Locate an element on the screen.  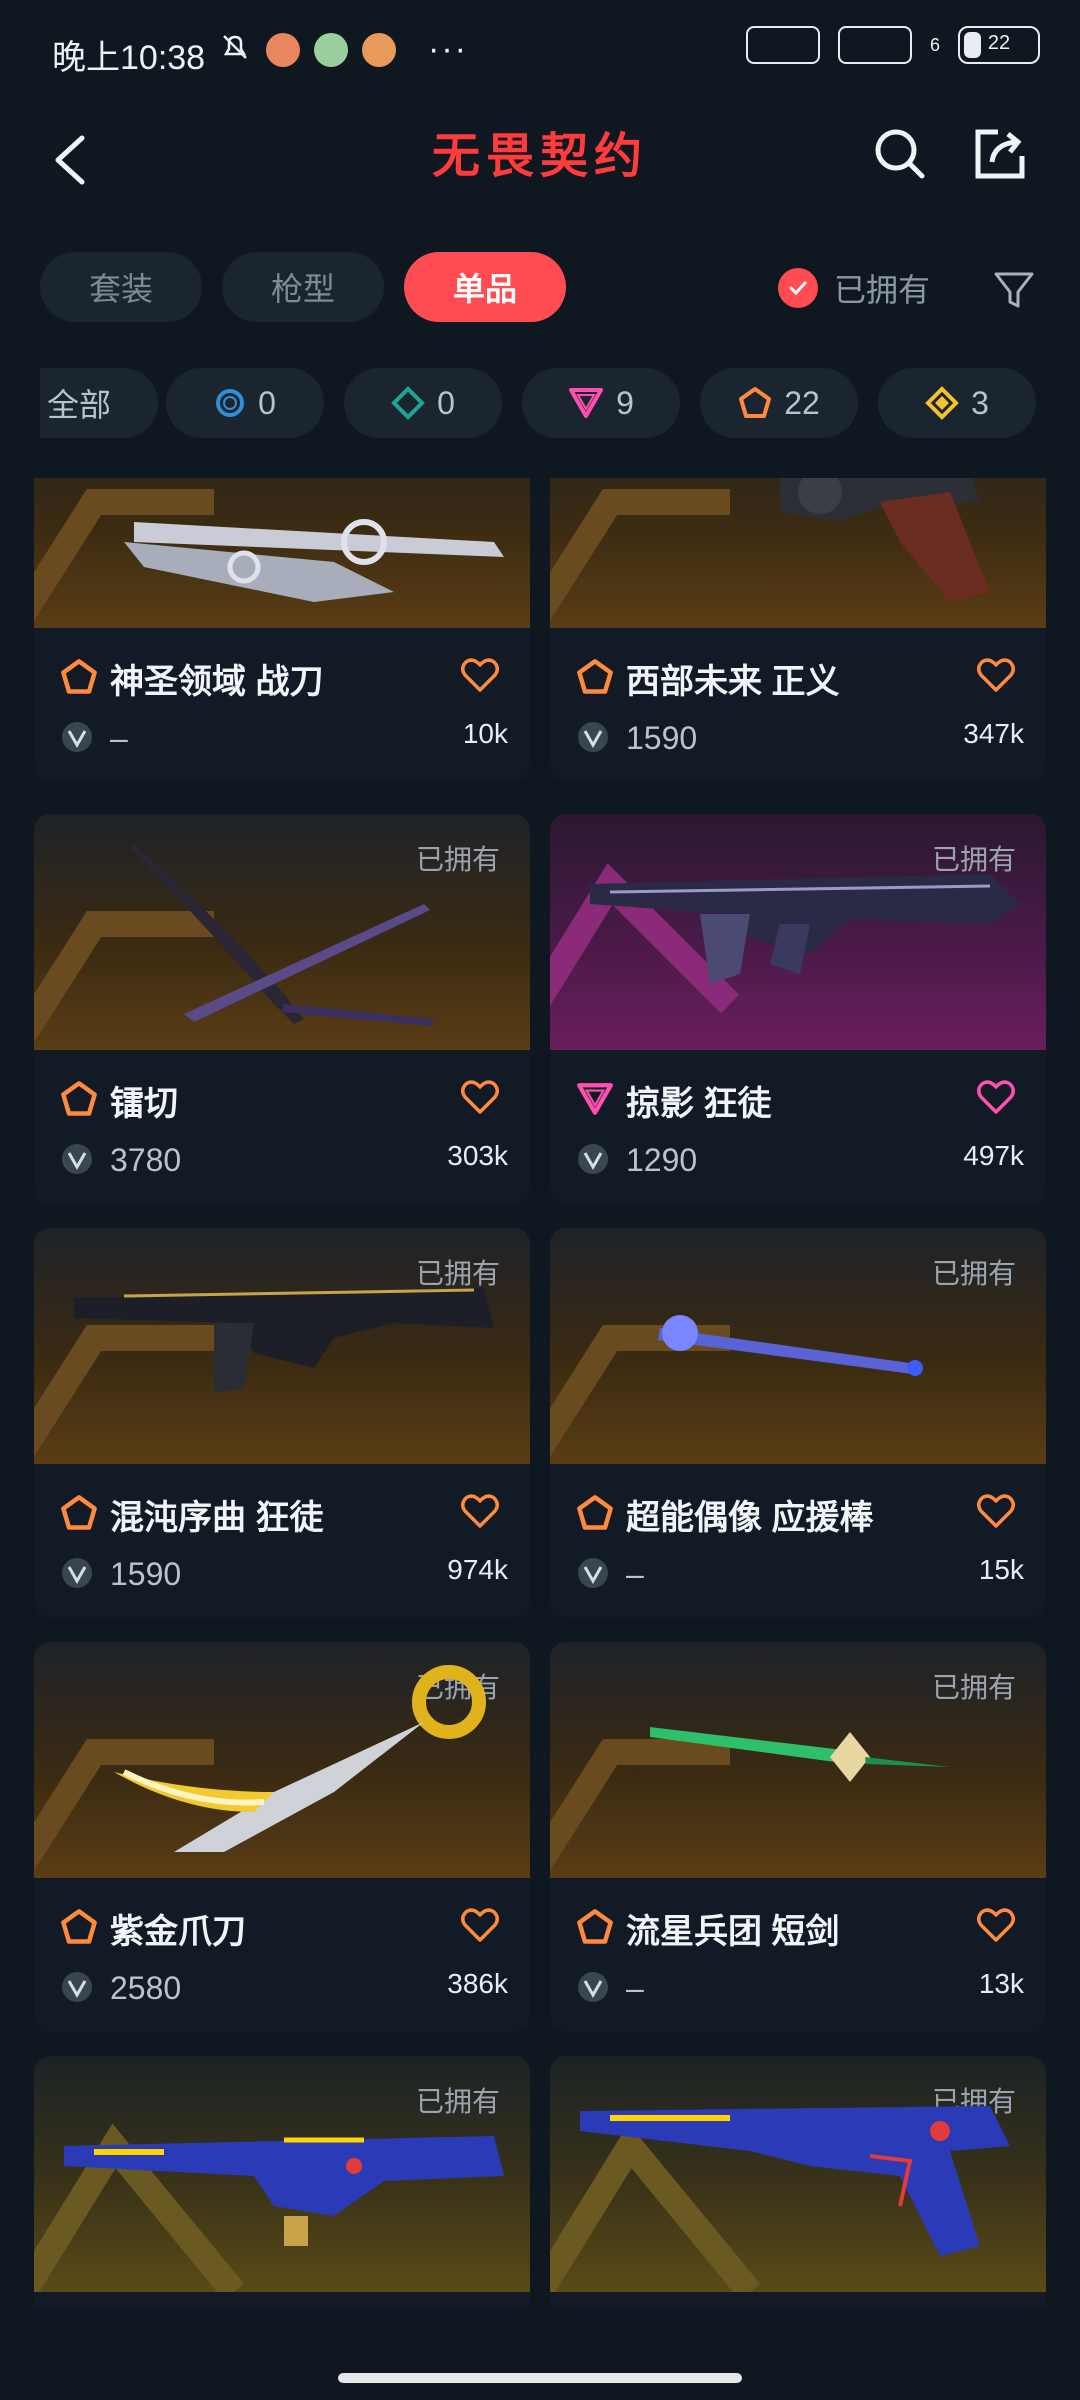
item-likes: 15k is located at coordinates (1001, 1569).